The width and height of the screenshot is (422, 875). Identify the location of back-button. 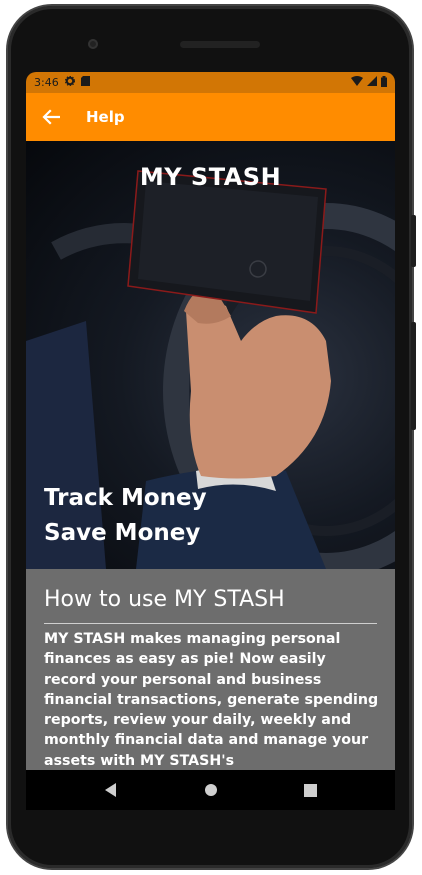
(51, 117).